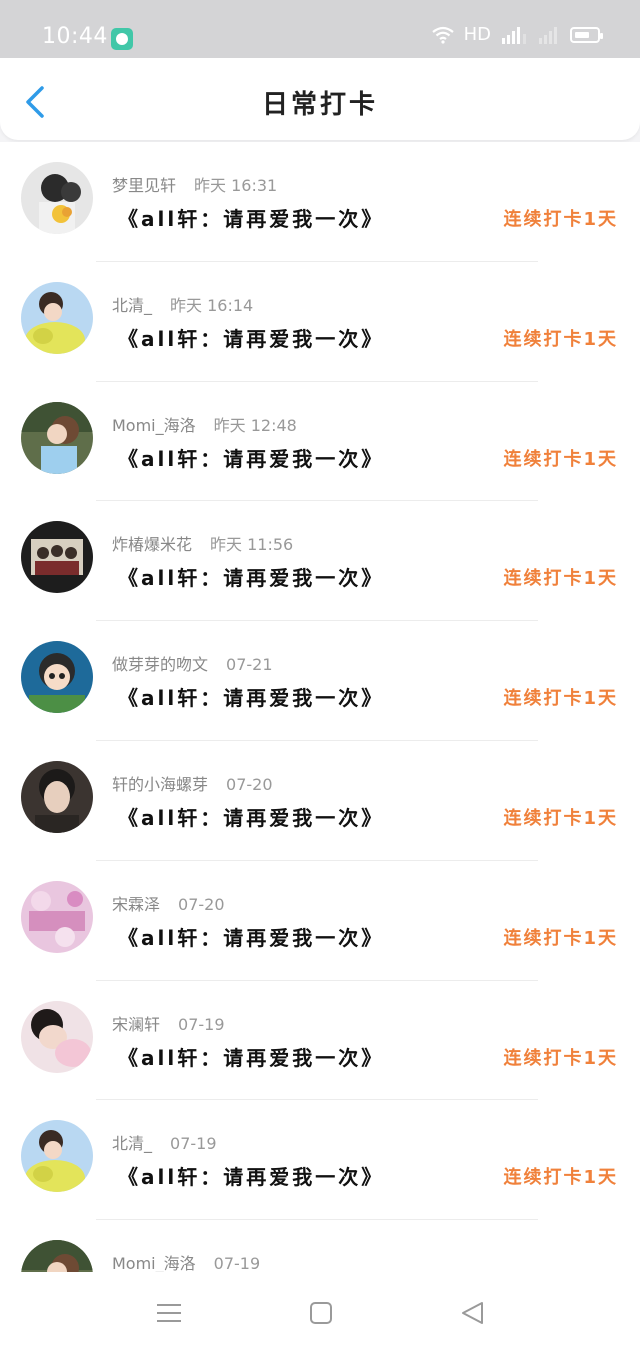 This screenshot has width=640, height=1351. I want to click on checkin-row: Momi_海洛 昨天 12:48 《all轩：请再爱我一次》 连续打卡1天, so click(320, 441).